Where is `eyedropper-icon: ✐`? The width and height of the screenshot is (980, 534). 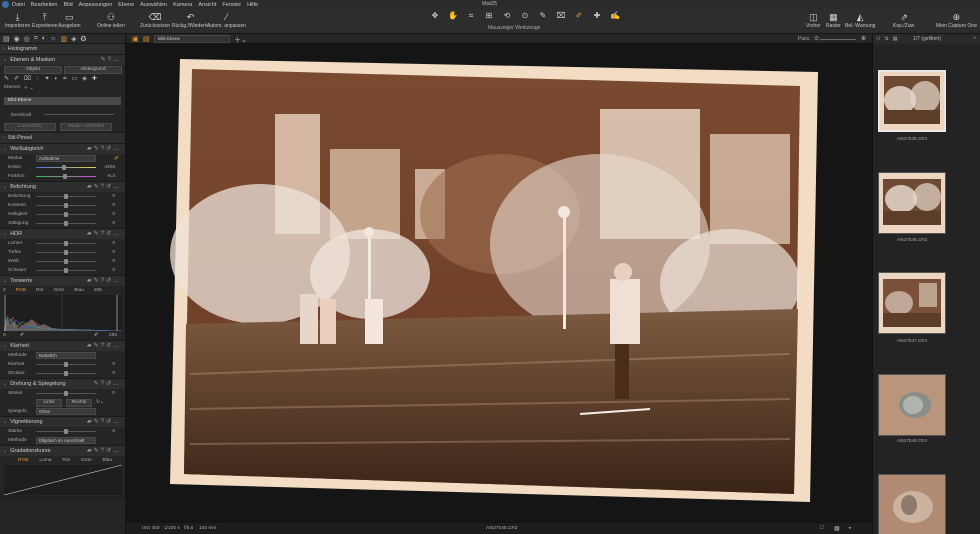
eyedropper-icon: ✐ is located at coordinates (116, 158).